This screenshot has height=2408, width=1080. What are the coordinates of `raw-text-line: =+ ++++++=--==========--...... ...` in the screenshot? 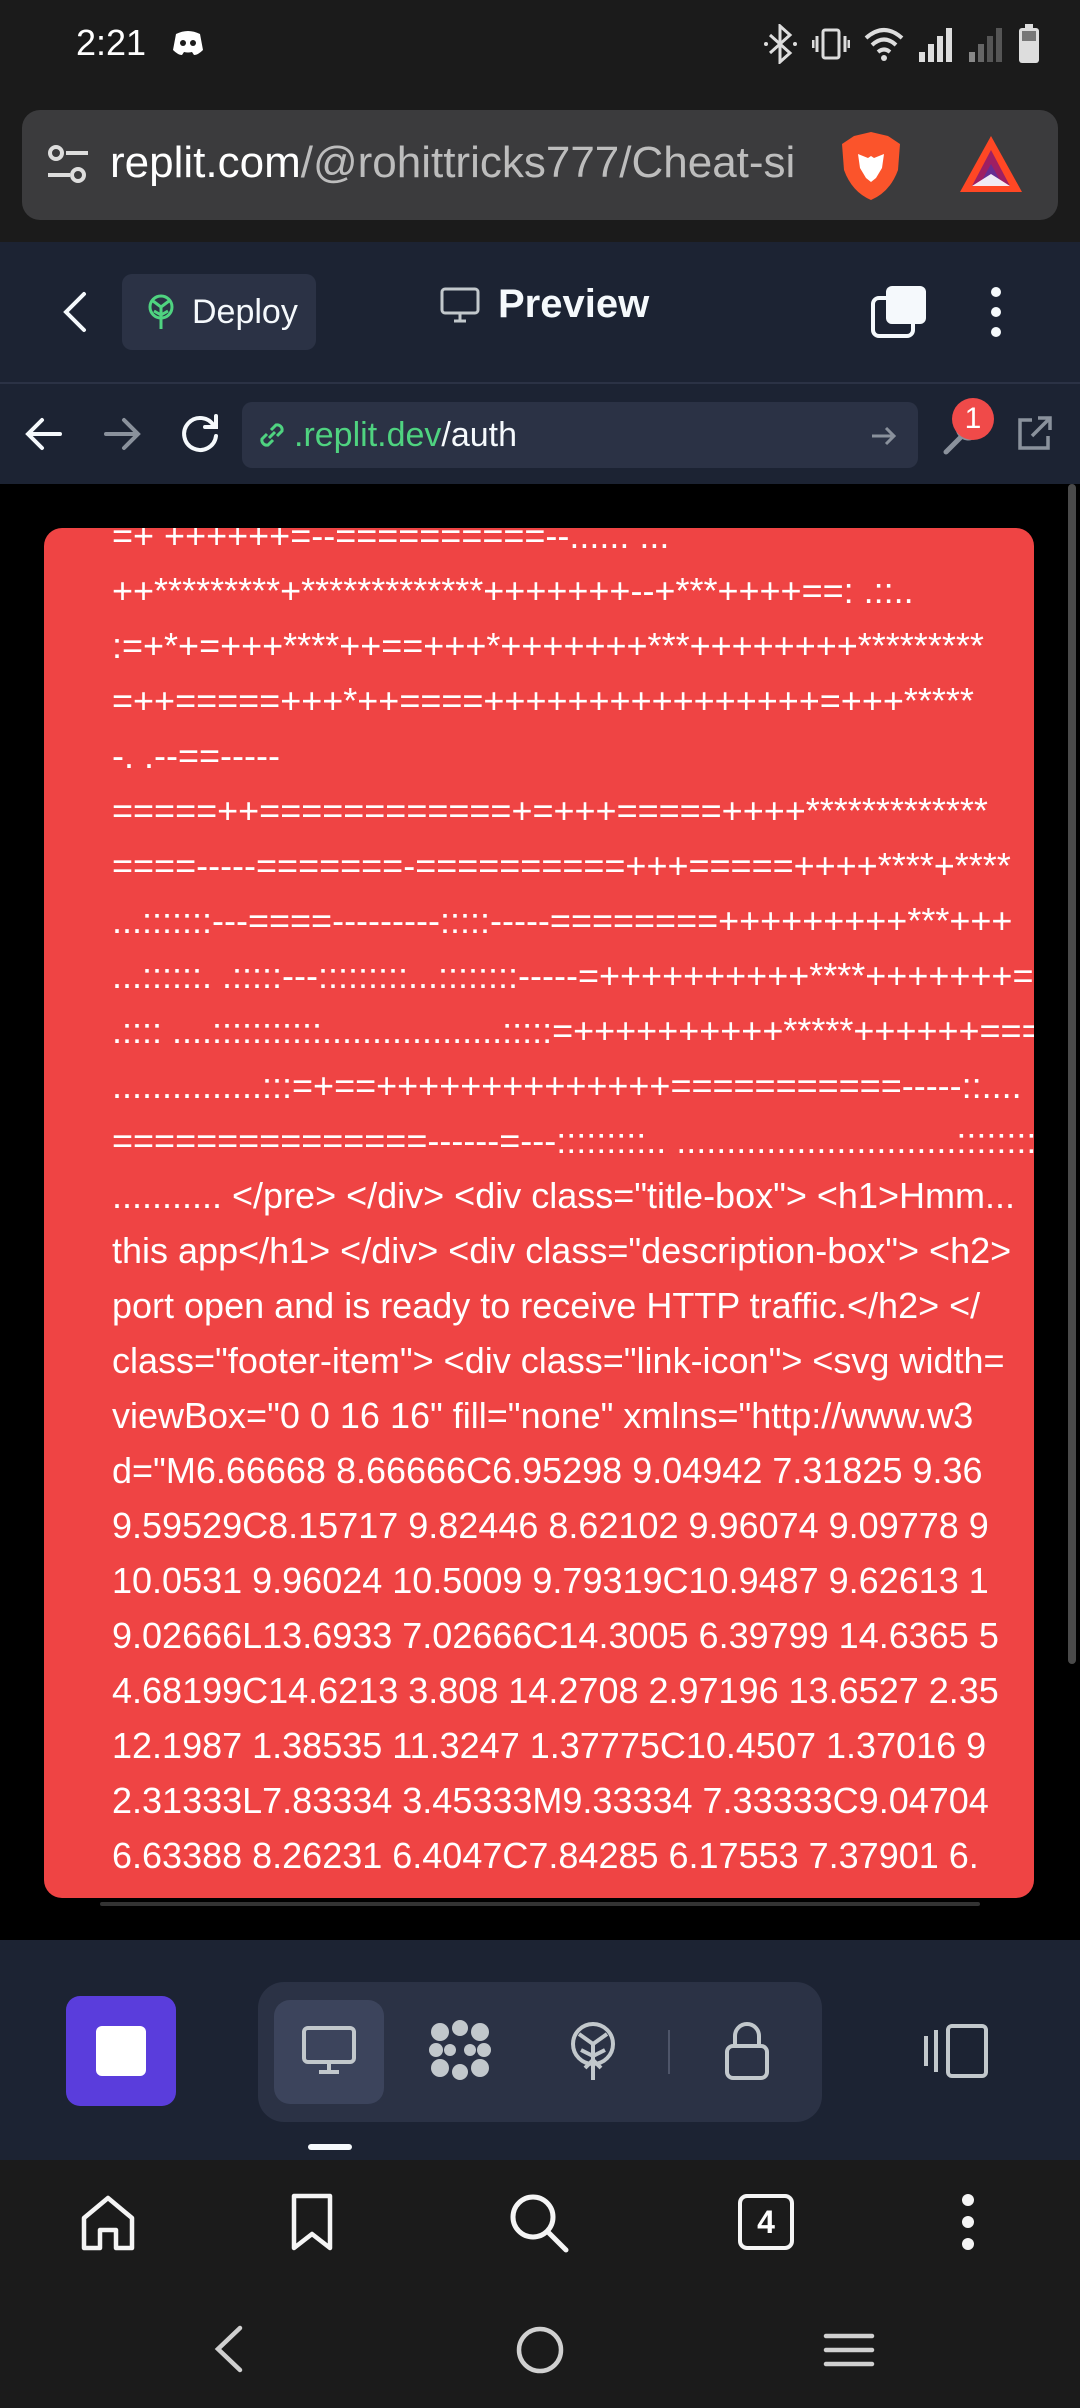 It's located at (391, 542).